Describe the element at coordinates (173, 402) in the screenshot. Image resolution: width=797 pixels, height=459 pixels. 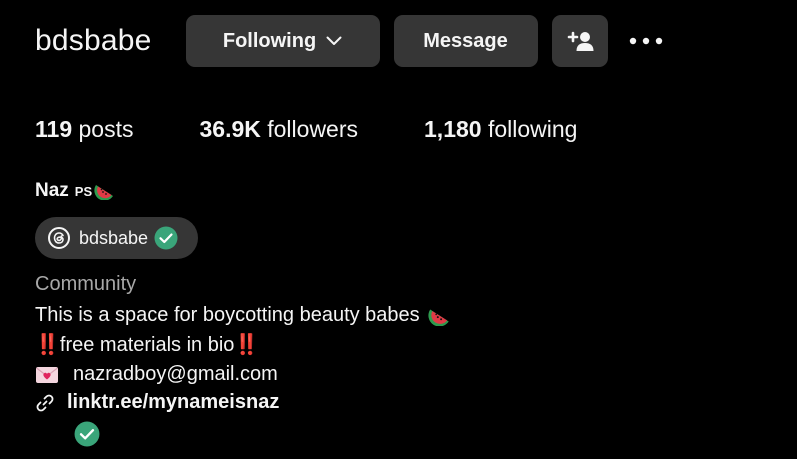
I see `external-link-text: linktr.ee/mynameisnaz` at that location.